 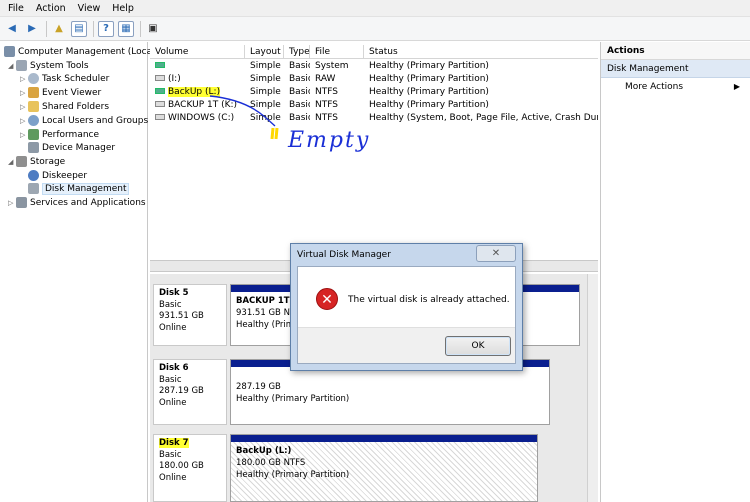 What do you see at coordinates (374, 66) in the screenshot?
I see `table-row: Simple Basic Healthy (Primary Partition)` at bounding box center [374, 66].